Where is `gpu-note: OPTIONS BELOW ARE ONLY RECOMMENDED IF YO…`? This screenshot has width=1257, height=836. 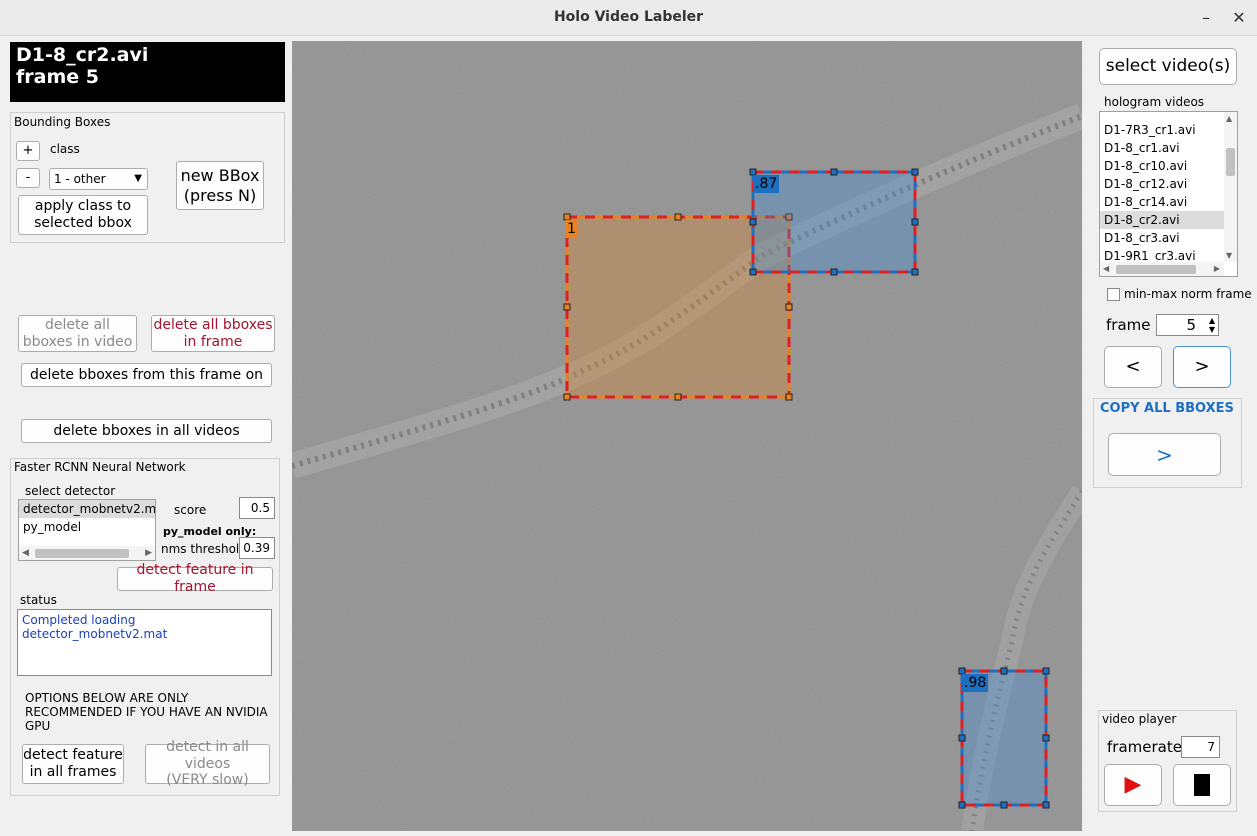 gpu-note: OPTIONS BELOW ARE ONLY RECOMMENDED IF YO… is located at coordinates (146, 712).